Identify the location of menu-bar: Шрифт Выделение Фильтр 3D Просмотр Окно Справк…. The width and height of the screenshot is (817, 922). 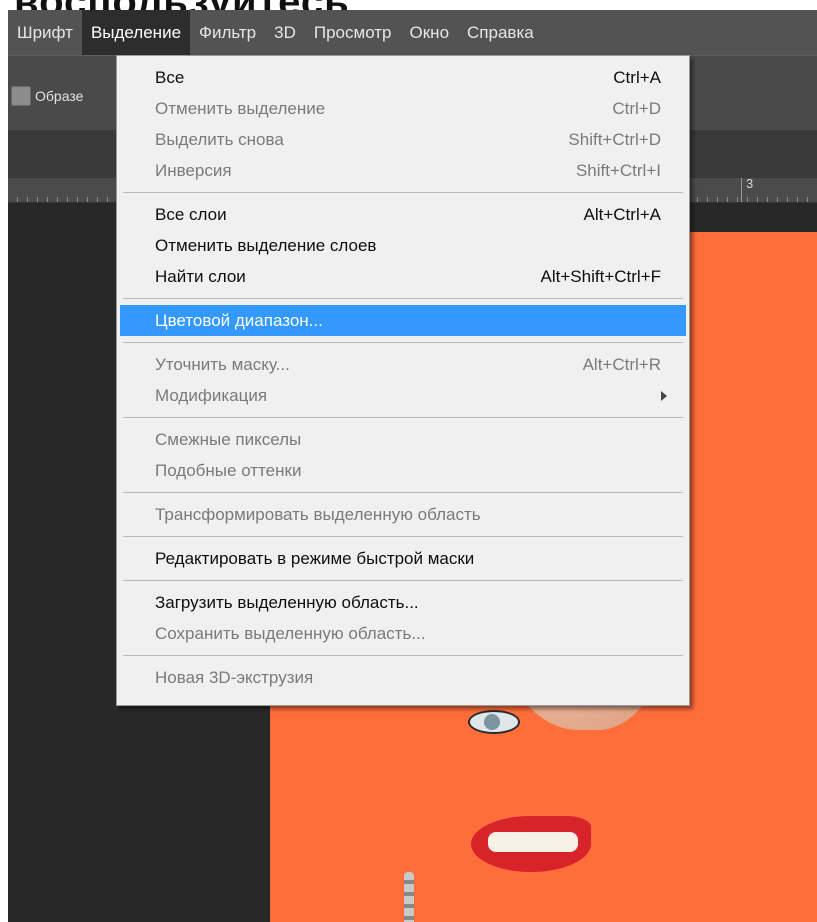
(412, 32).